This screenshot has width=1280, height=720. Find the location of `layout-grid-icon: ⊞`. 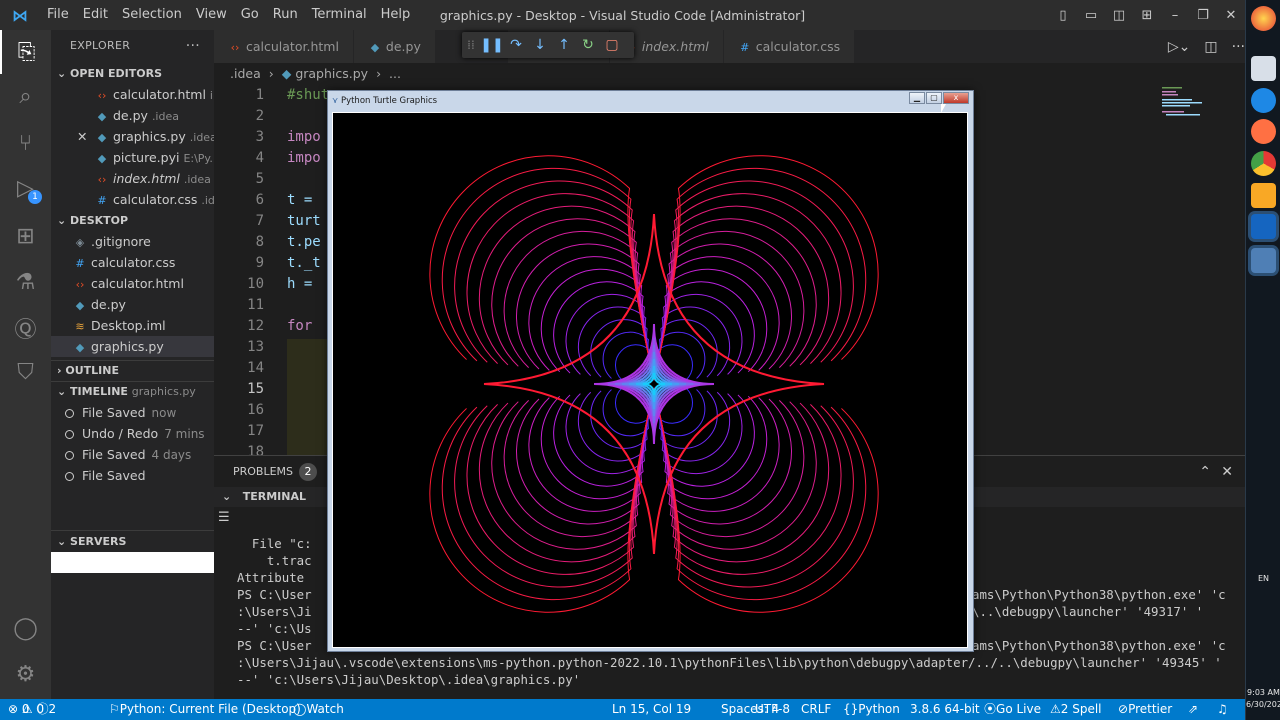

layout-grid-icon: ⊞ is located at coordinates (1147, 15).